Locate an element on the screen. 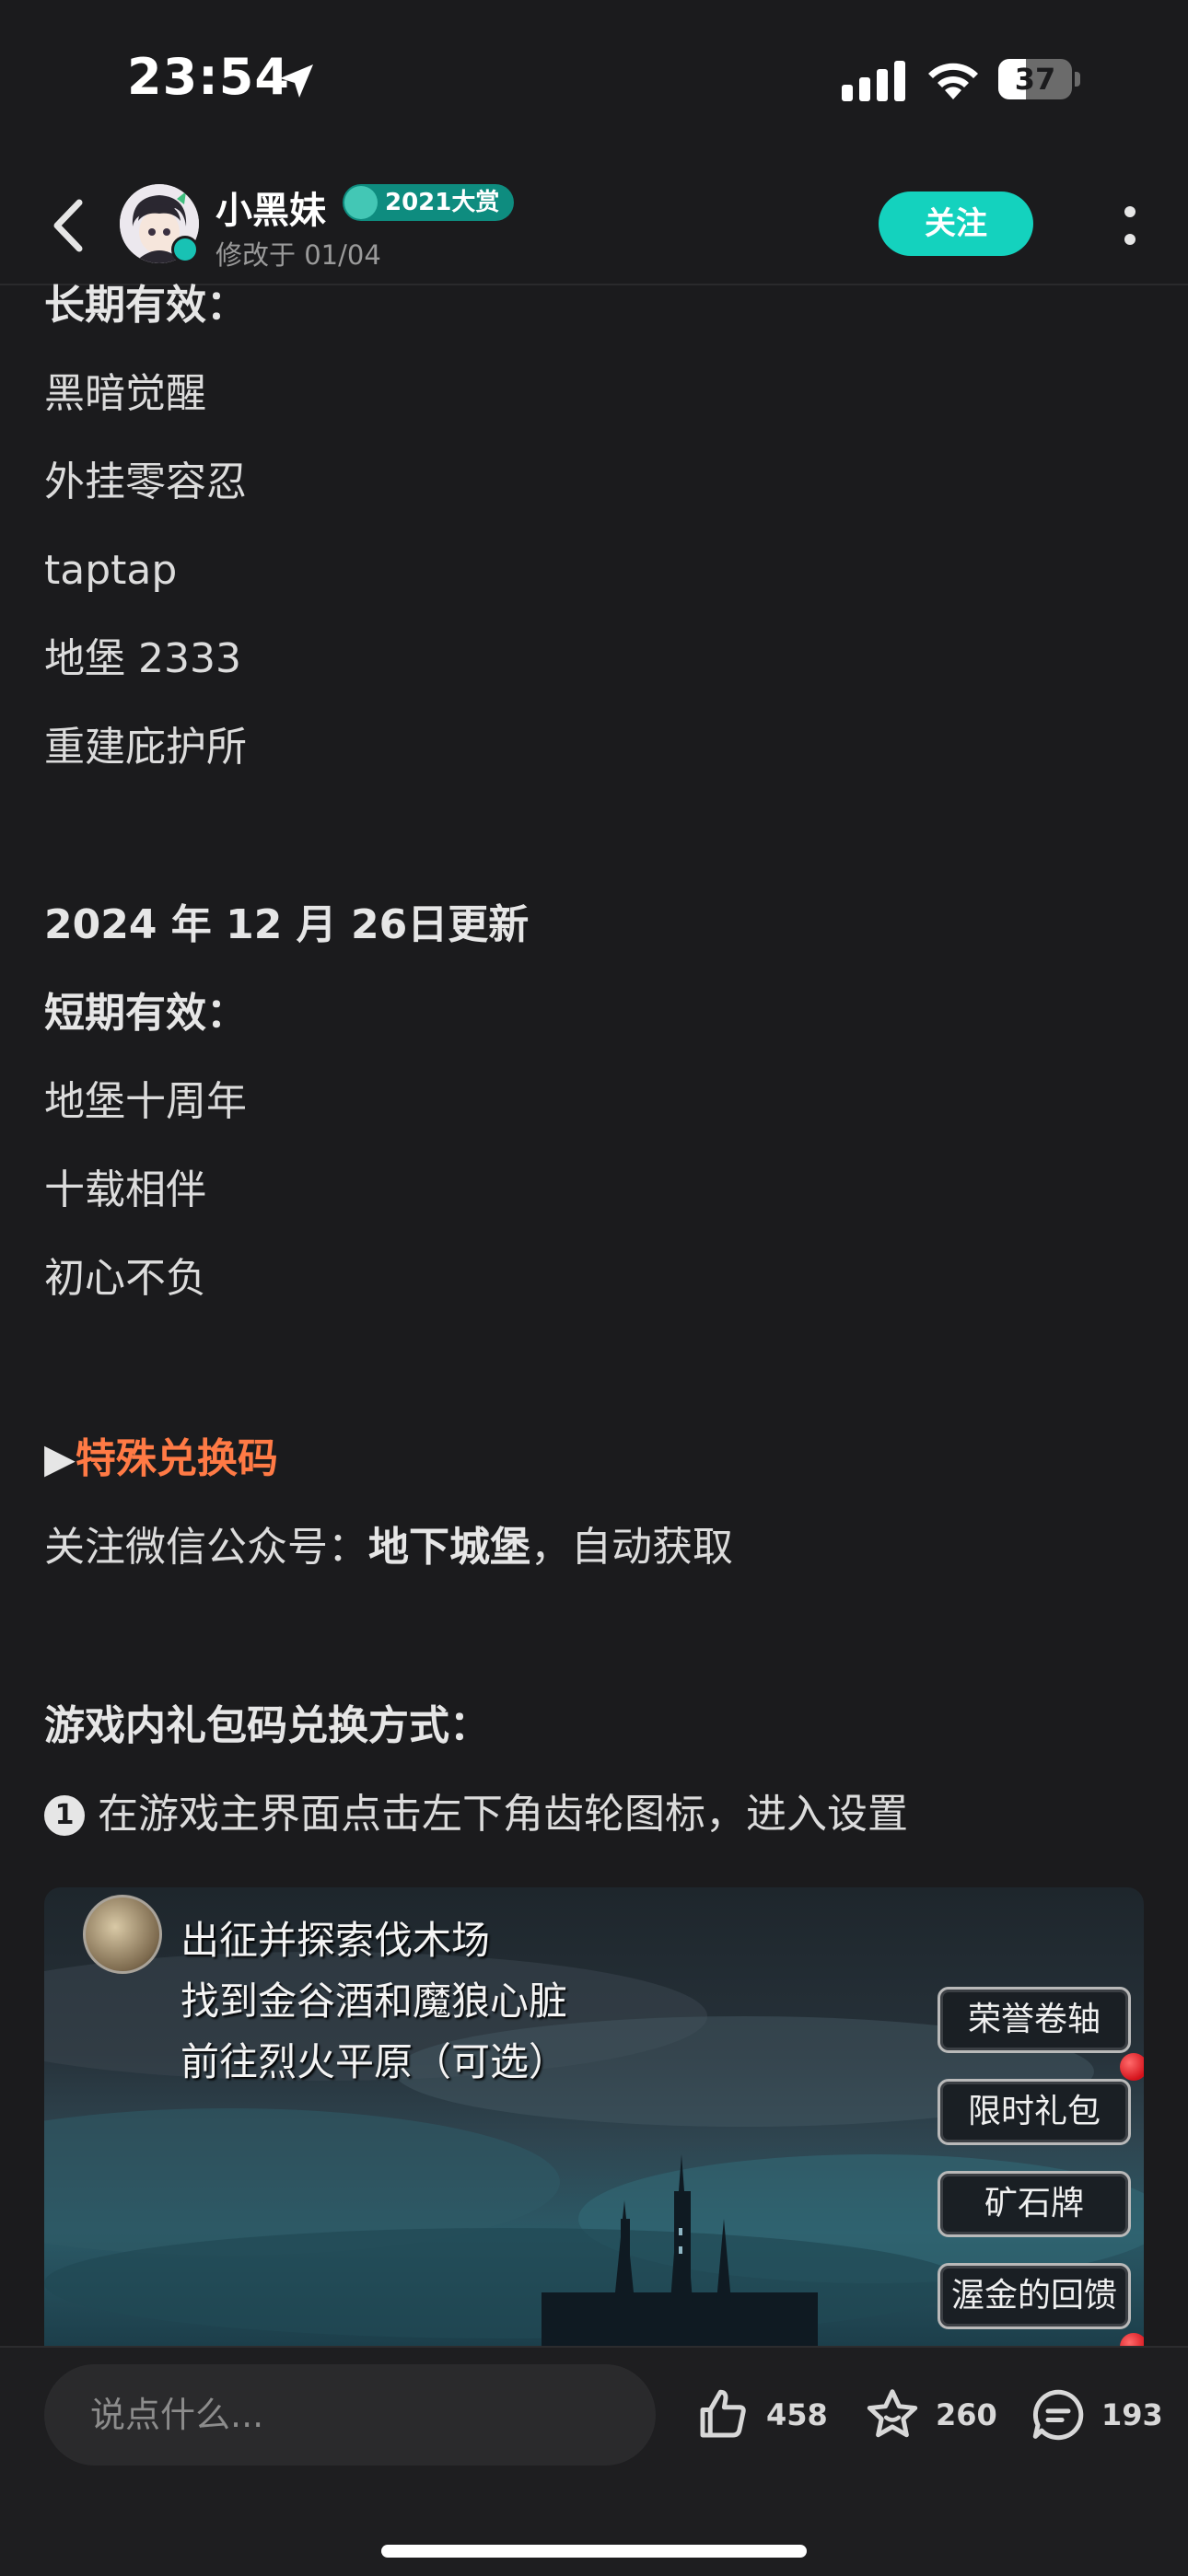 Image resolution: width=1188 pixels, height=2576 pixels. gold-reward-button: 渥金的回馈 is located at coordinates (1034, 2296).